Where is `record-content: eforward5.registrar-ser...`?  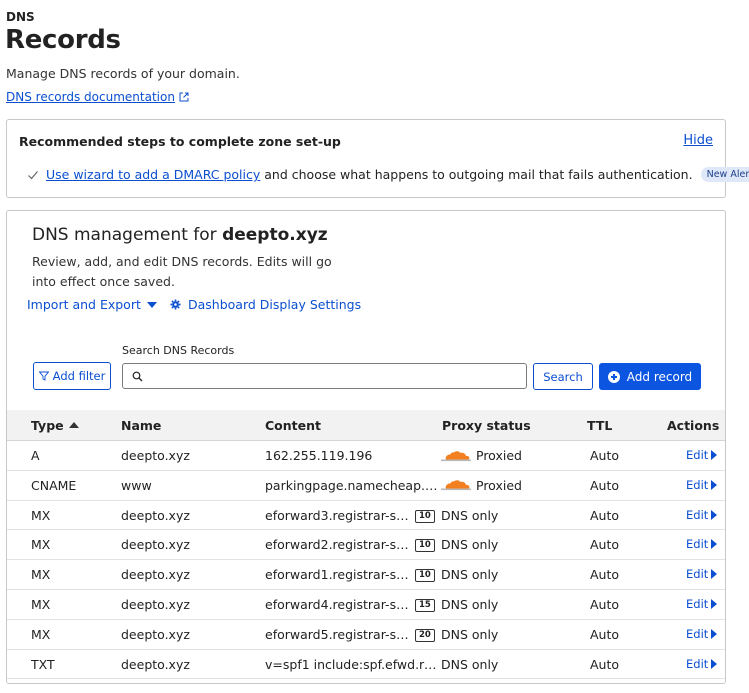
record-content: eforward5.registrar-ser... is located at coordinates (338, 634).